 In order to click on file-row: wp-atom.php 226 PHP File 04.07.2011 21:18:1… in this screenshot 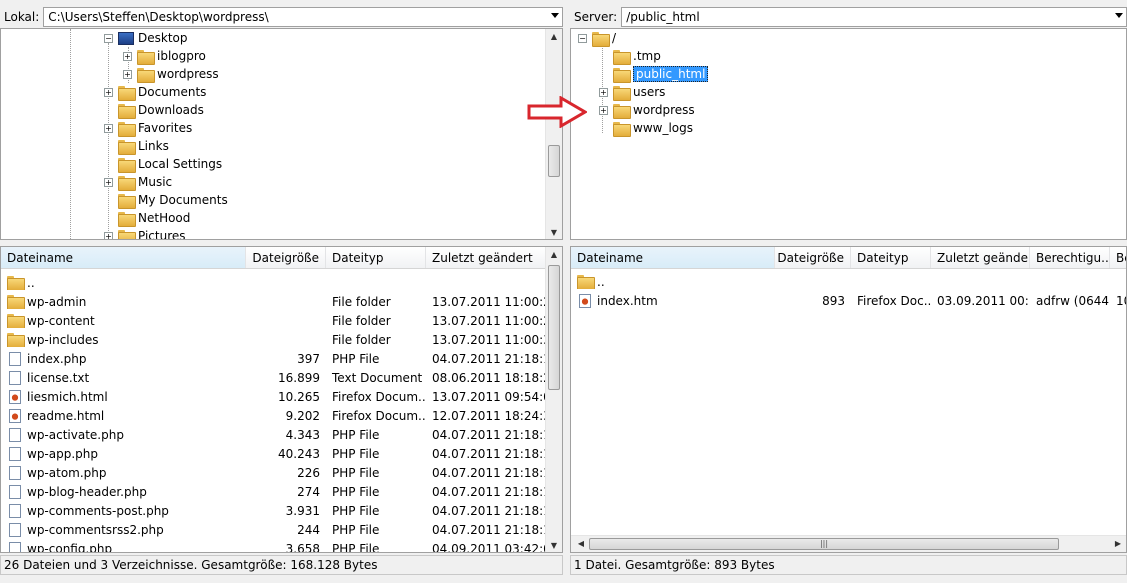, I will do `click(274, 472)`.